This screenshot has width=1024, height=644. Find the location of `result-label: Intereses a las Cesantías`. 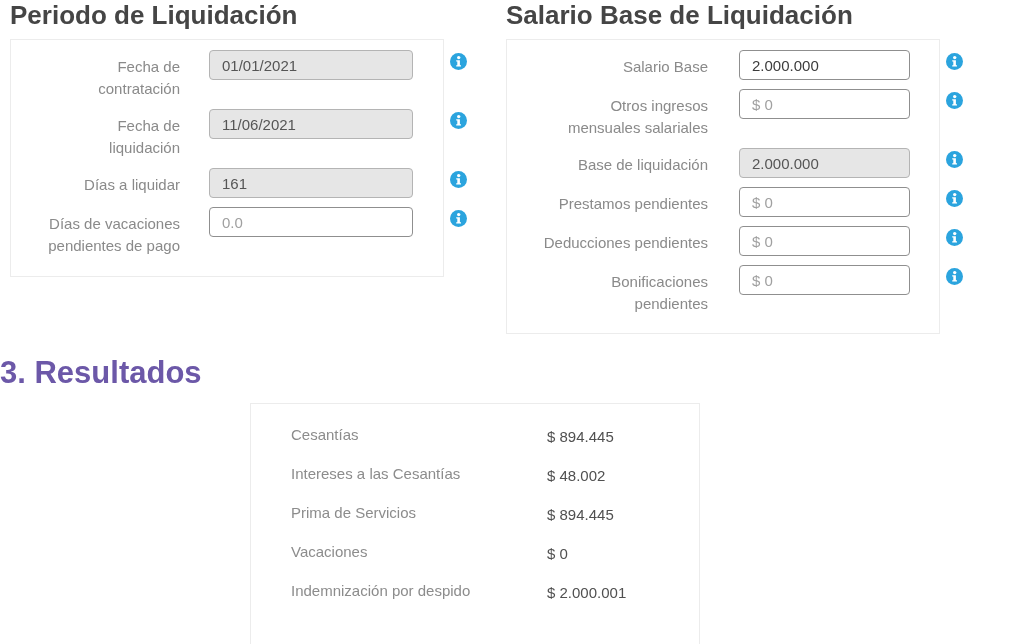

result-label: Intereses a las Cesantías is located at coordinates (376, 474).